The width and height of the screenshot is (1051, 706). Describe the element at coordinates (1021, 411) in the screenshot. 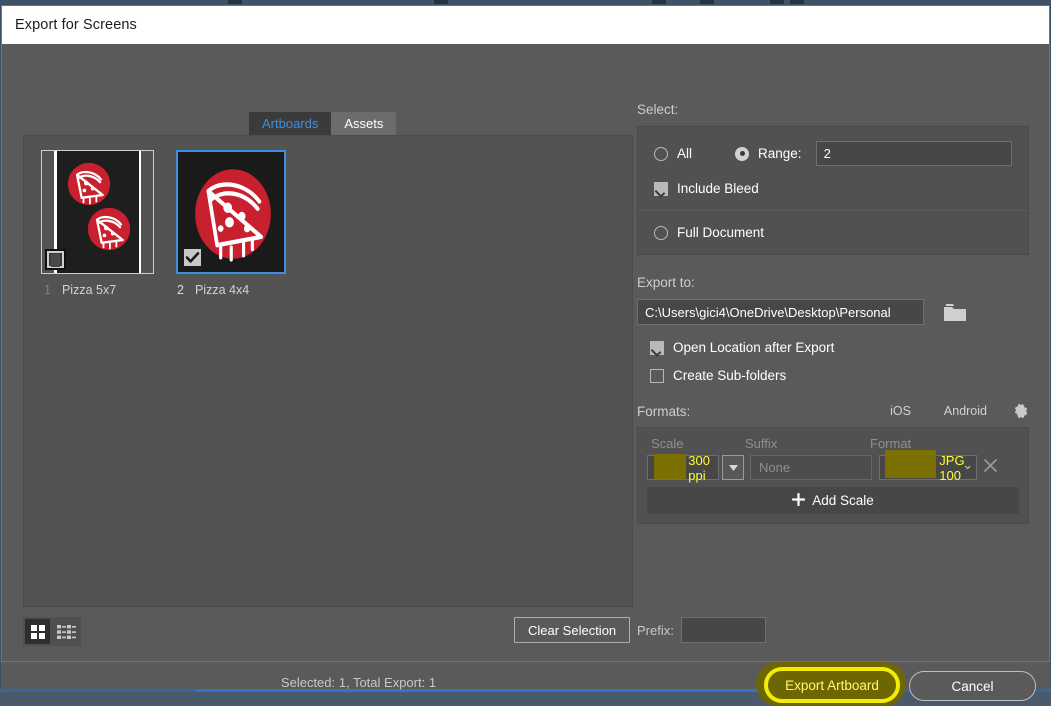

I see `gear-icon` at that location.